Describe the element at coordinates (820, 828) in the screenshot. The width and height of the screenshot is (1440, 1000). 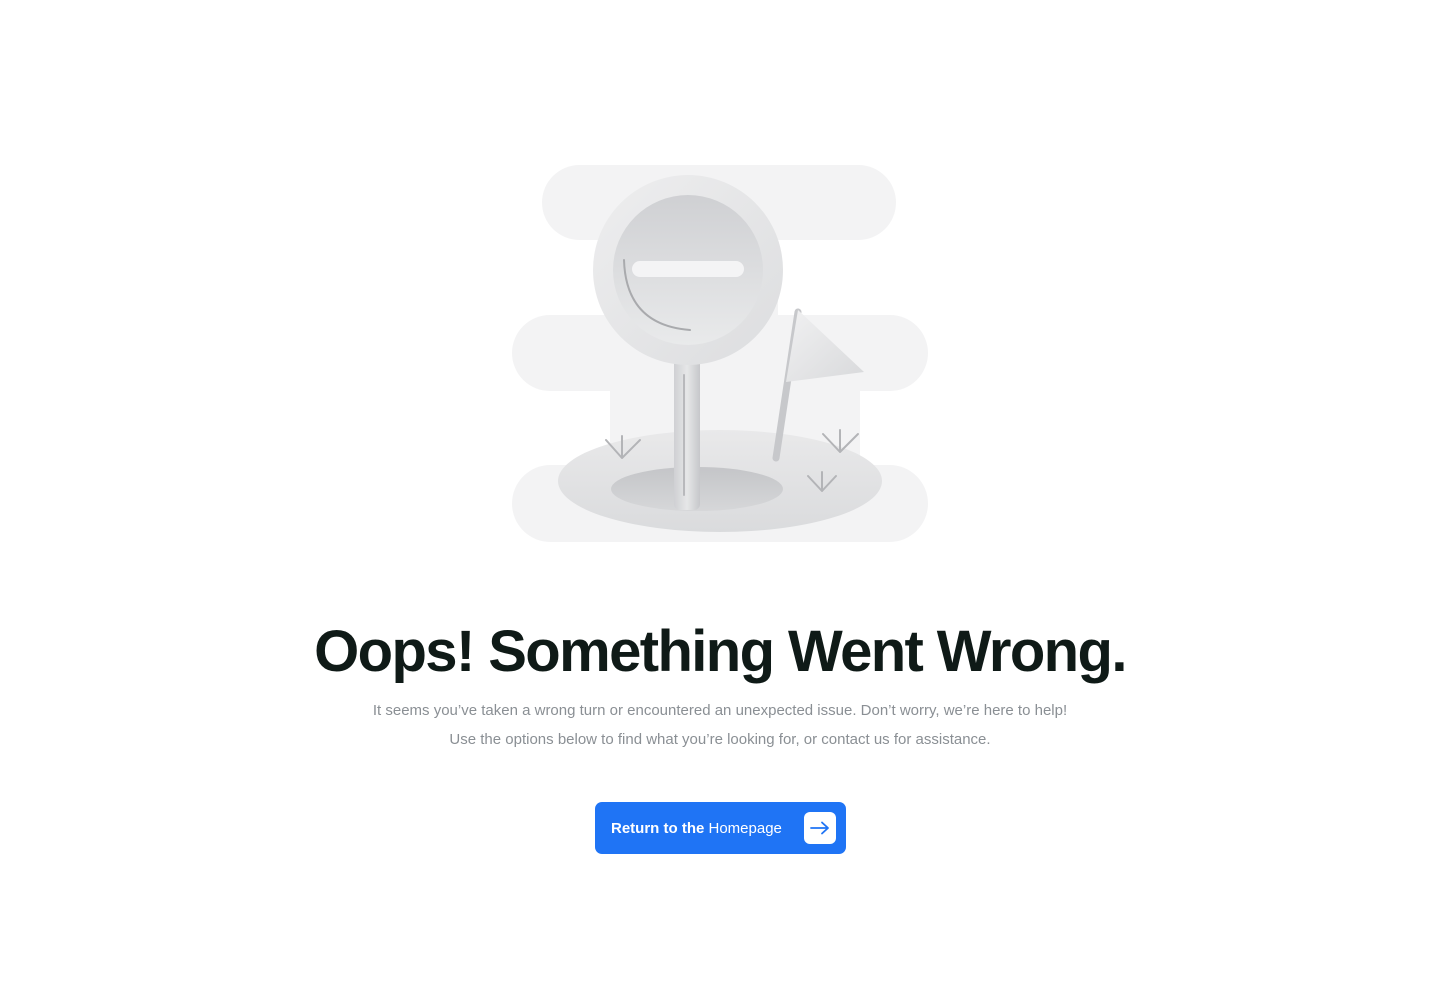
I see `arrow-right-icon` at that location.